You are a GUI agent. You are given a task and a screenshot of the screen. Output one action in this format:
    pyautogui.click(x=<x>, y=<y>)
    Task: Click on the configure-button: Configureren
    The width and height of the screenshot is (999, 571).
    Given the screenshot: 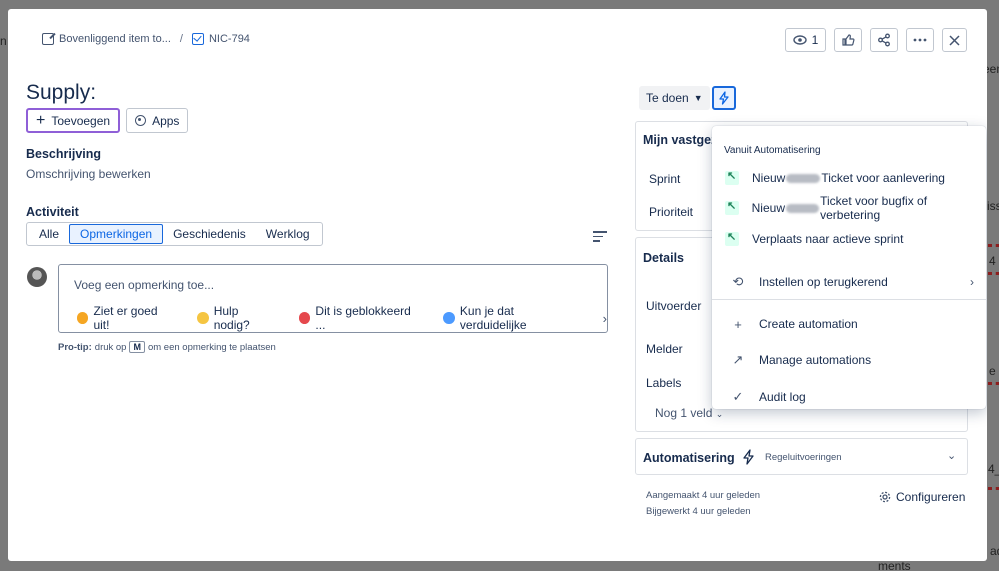 What is the action you would take?
    pyautogui.click(x=922, y=497)
    